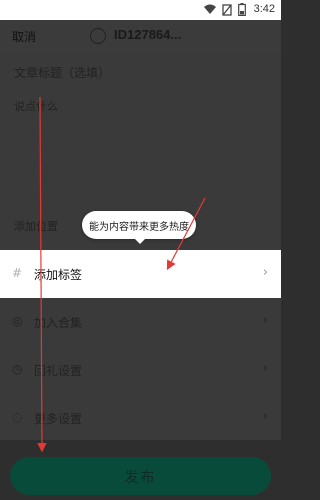 The width and height of the screenshot is (320, 500). Describe the element at coordinates (140, 418) in the screenshot. I see `more-settings-row: ◌ 更多设置 ›` at that location.